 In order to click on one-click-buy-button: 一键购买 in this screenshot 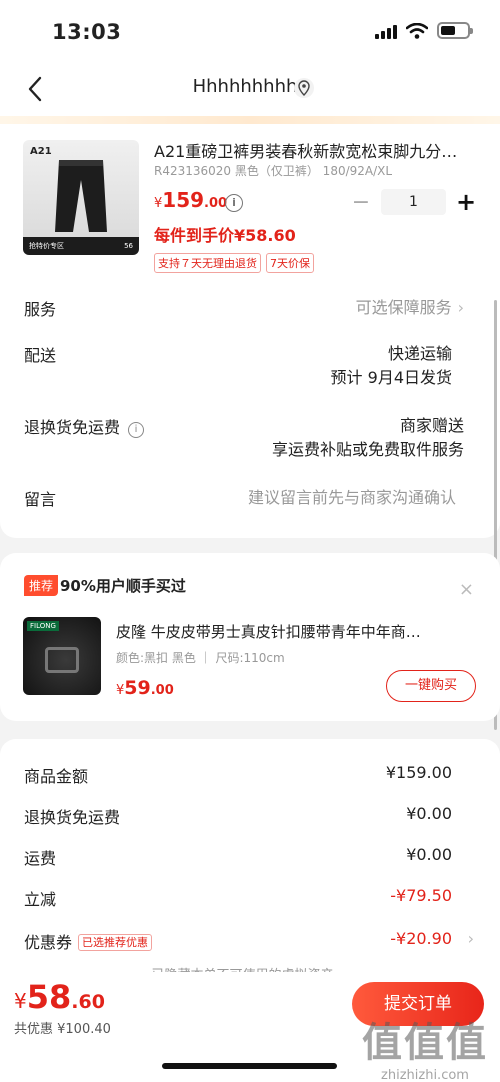, I will do `click(431, 686)`.